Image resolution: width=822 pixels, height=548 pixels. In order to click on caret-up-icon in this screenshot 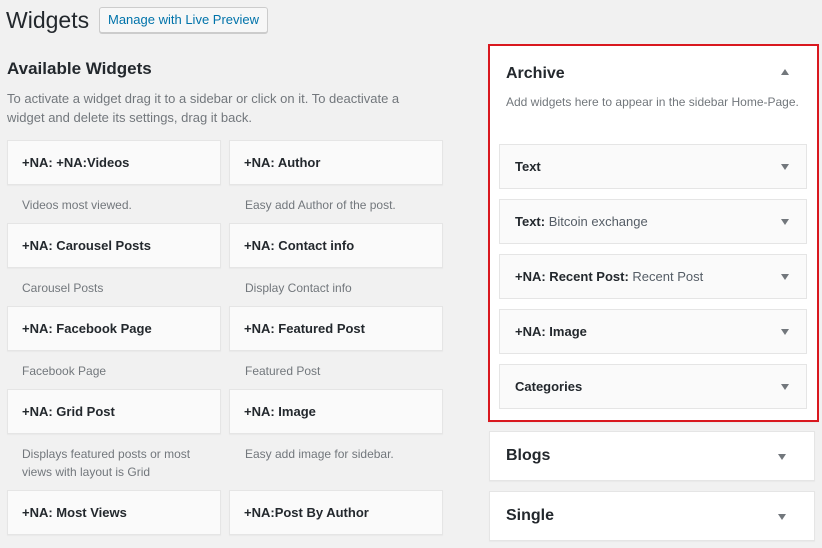, I will do `click(785, 72)`.